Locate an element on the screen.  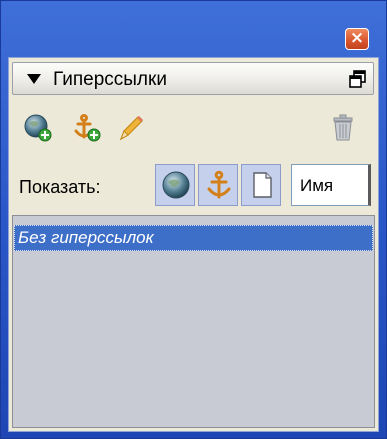
globe-icon is located at coordinates (176, 185).